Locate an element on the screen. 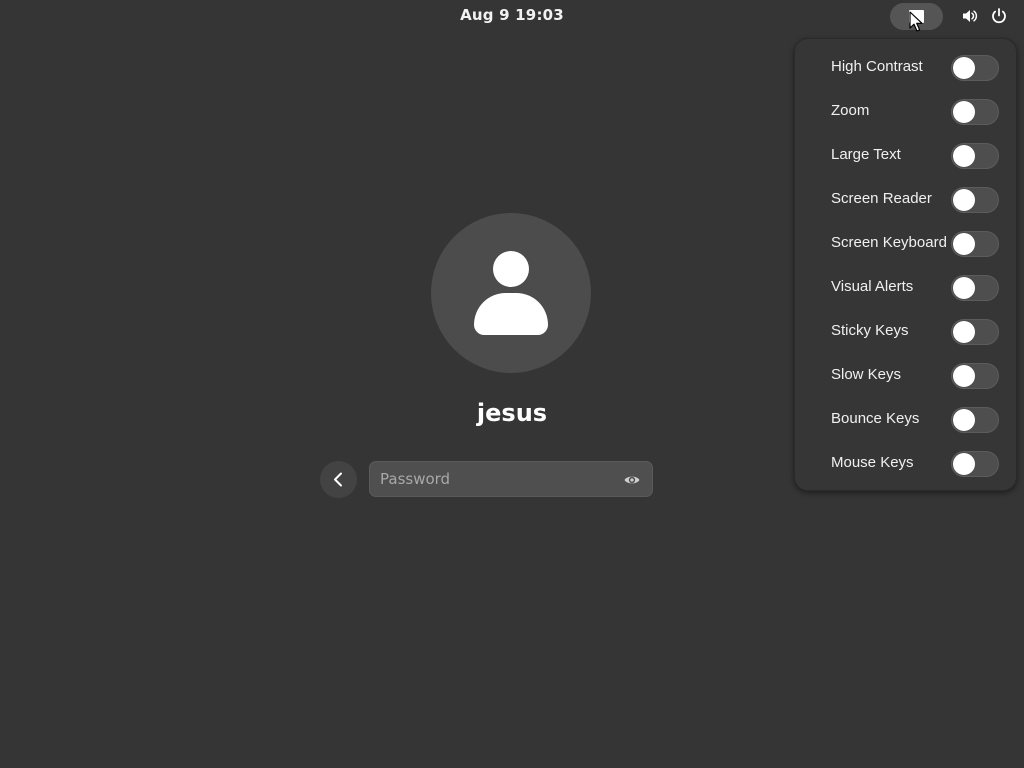 The width and height of the screenshot is (1024, 768). menu-item-zoom: Zoom is located at coordinates (905, 112).